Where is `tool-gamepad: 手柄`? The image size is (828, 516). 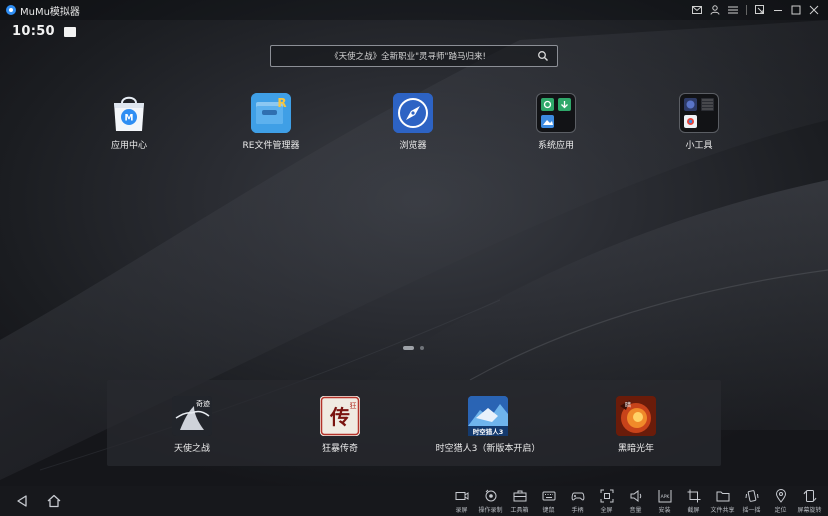
tool-gamepad: 手柄 is located at coordinates (577, 502).